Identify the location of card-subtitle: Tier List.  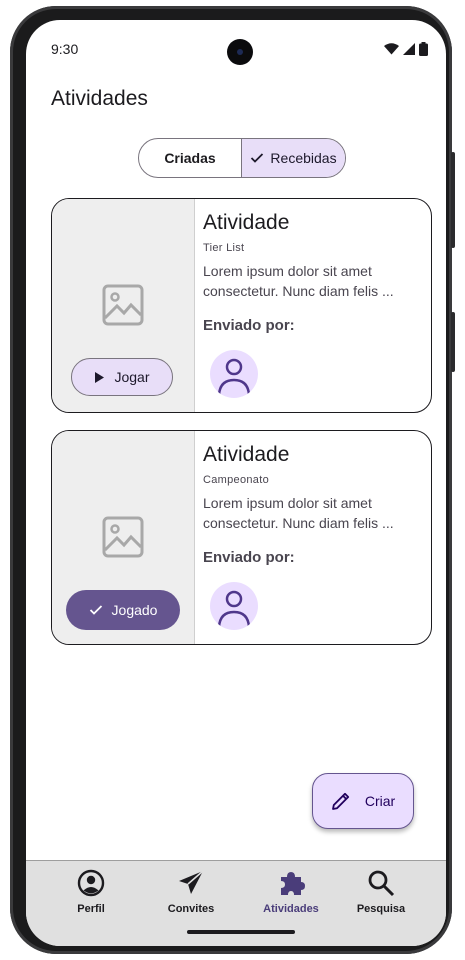
(224, 248).